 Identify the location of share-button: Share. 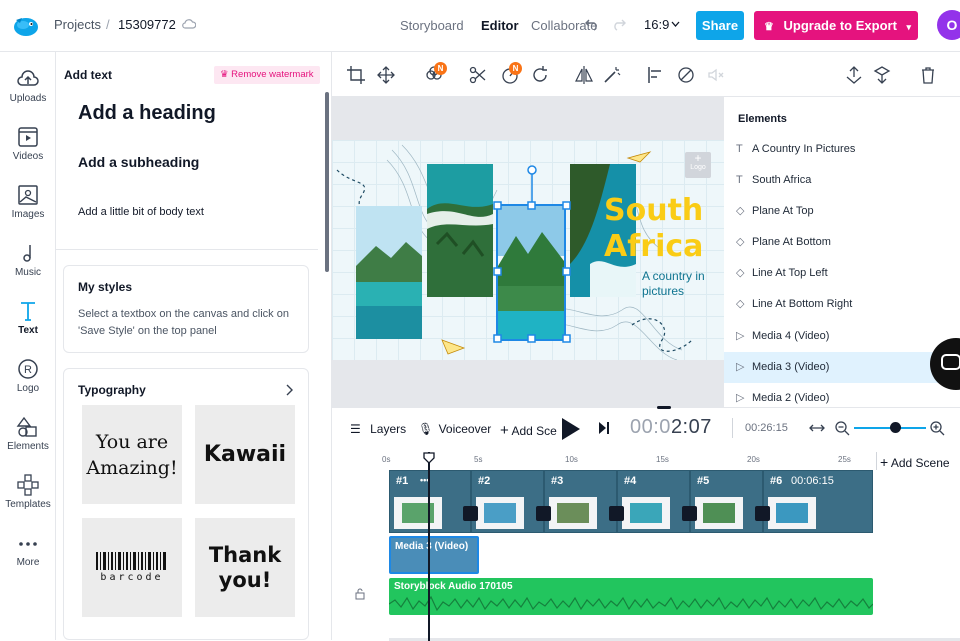
(720, 25).